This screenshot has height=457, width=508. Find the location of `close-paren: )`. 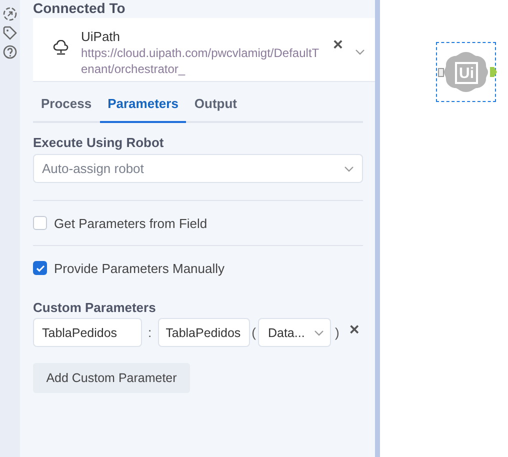

close-paren: ) is located at coordinates (337, 332).